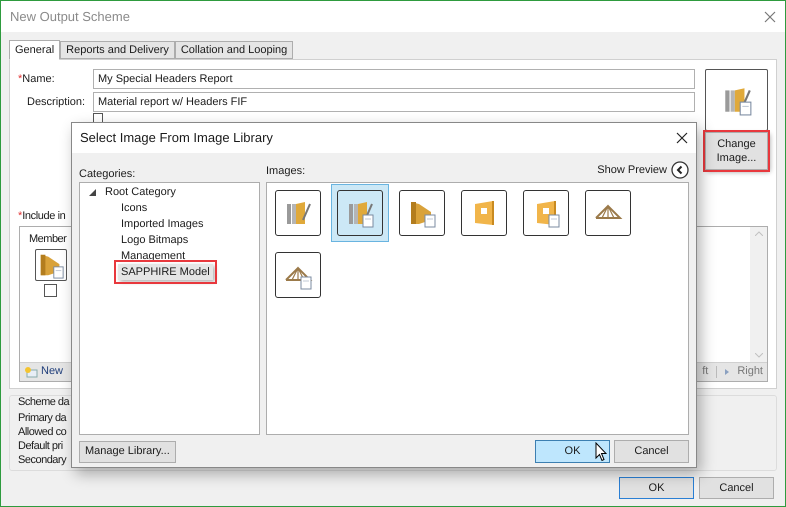 The width and height of the screenshot is (786, 507). I want to click on section-label: Include in, so click(44, 216).